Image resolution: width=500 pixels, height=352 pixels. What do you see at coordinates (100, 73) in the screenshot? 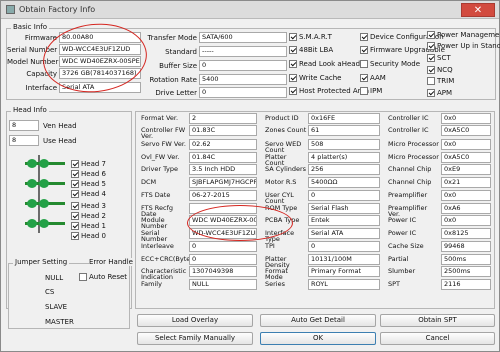
I see `capacity-field: 3726 GB(7814037168)` at bounding box center [100, 73].